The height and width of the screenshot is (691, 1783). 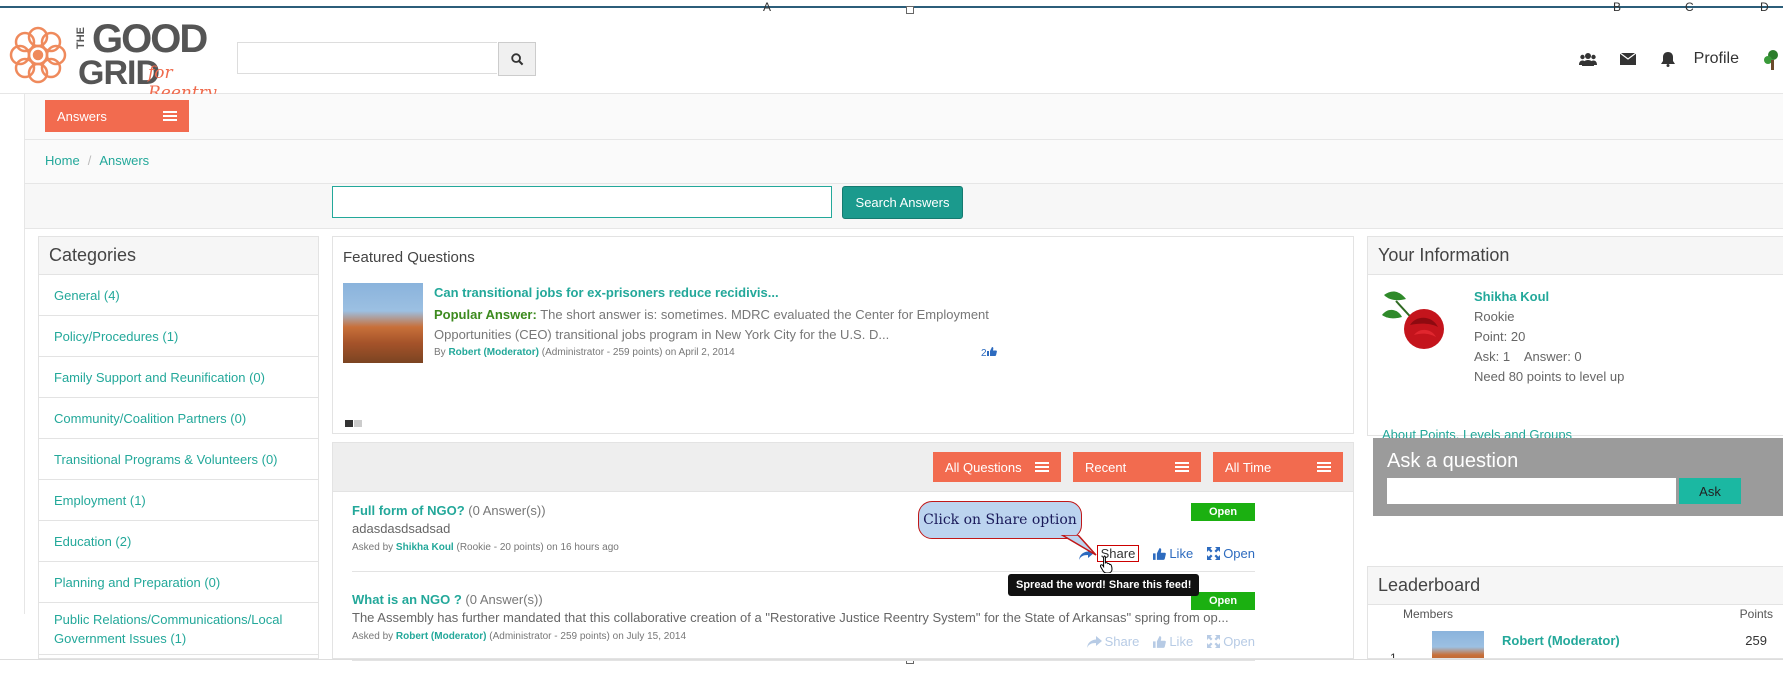 I want to click on breadcrumb-answers: Answers, so click(x=124, y=160).